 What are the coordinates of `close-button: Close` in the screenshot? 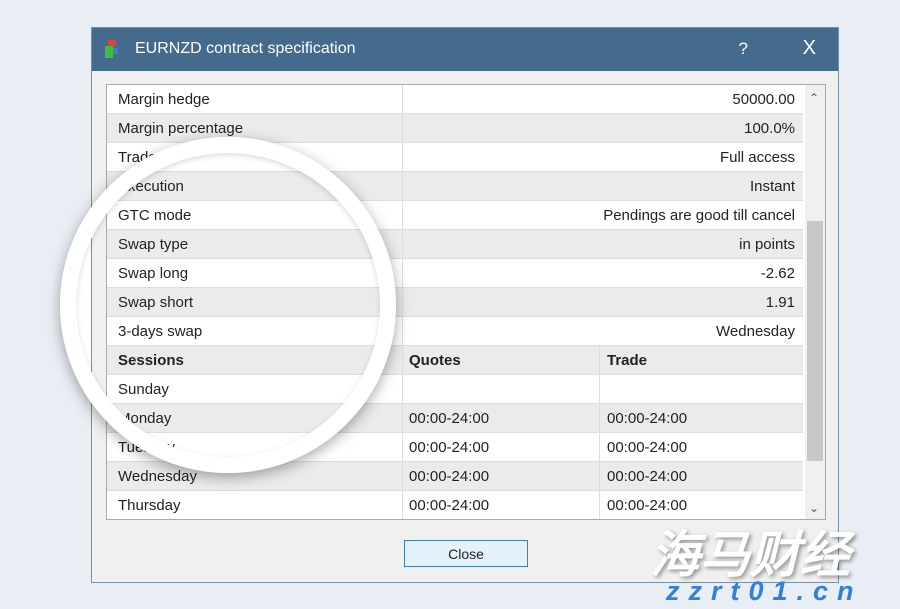 It's located at (466, 553).